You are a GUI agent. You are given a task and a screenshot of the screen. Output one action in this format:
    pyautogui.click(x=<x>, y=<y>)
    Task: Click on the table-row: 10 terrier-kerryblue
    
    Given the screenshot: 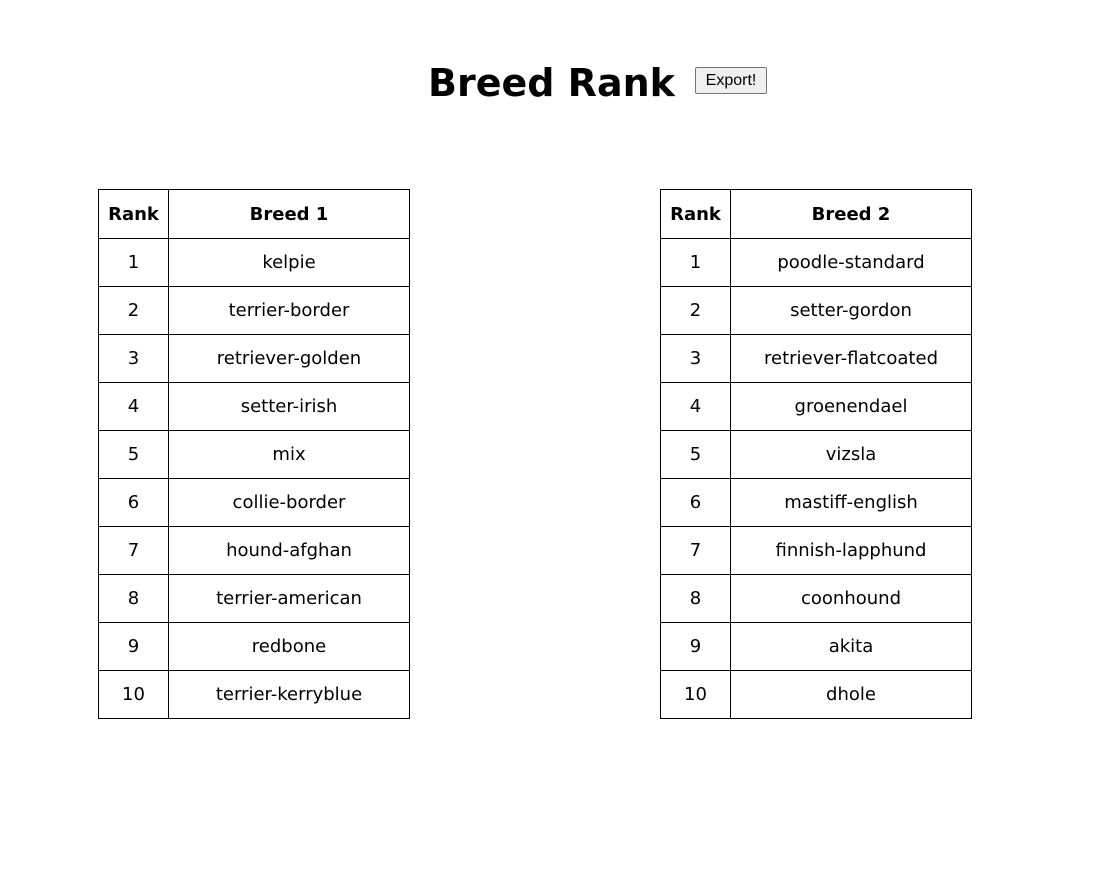 What is the action you would take?
    pyautogui.click(x=254, y=694)
    